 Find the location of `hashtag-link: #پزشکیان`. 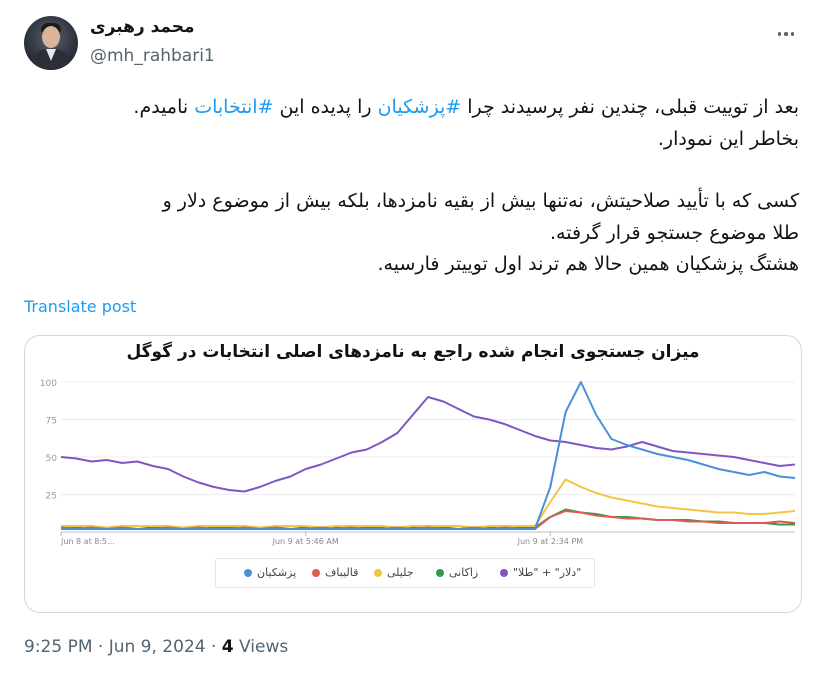

hashtag-link: #پزشکیان is located at coordinates (420, 107).